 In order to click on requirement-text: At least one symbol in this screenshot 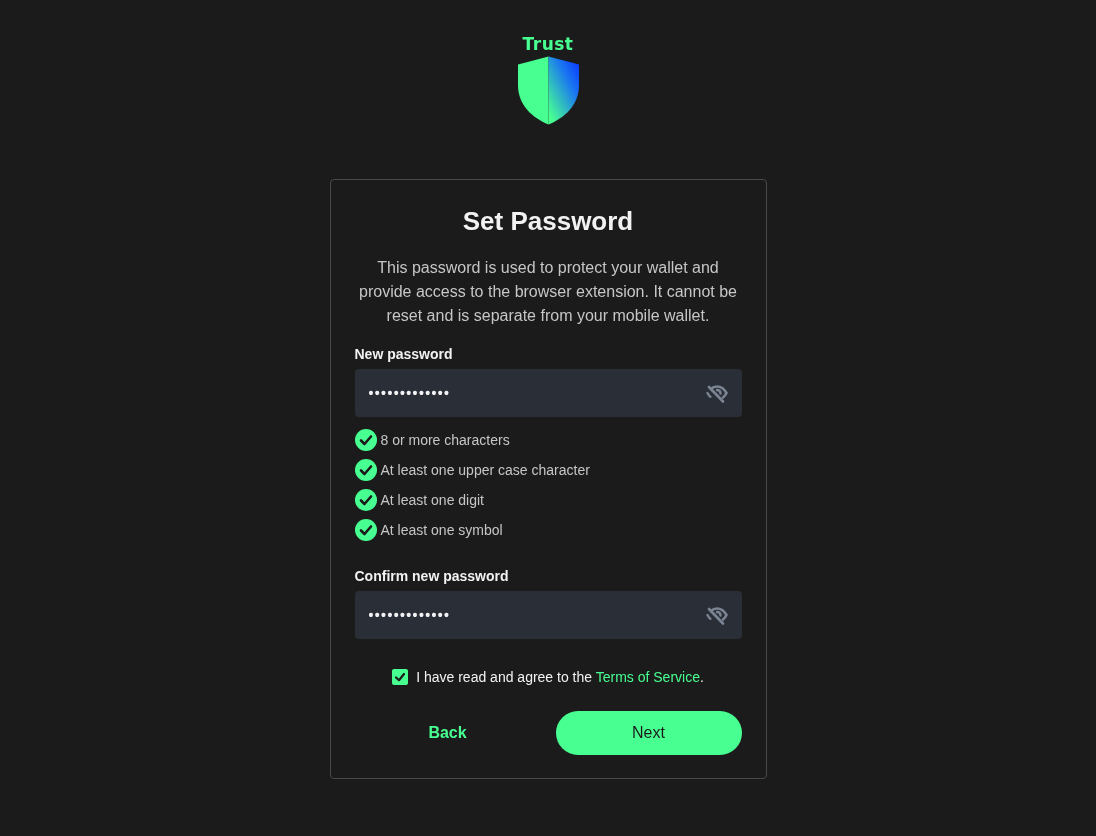, I will do `click(441, 530)`.